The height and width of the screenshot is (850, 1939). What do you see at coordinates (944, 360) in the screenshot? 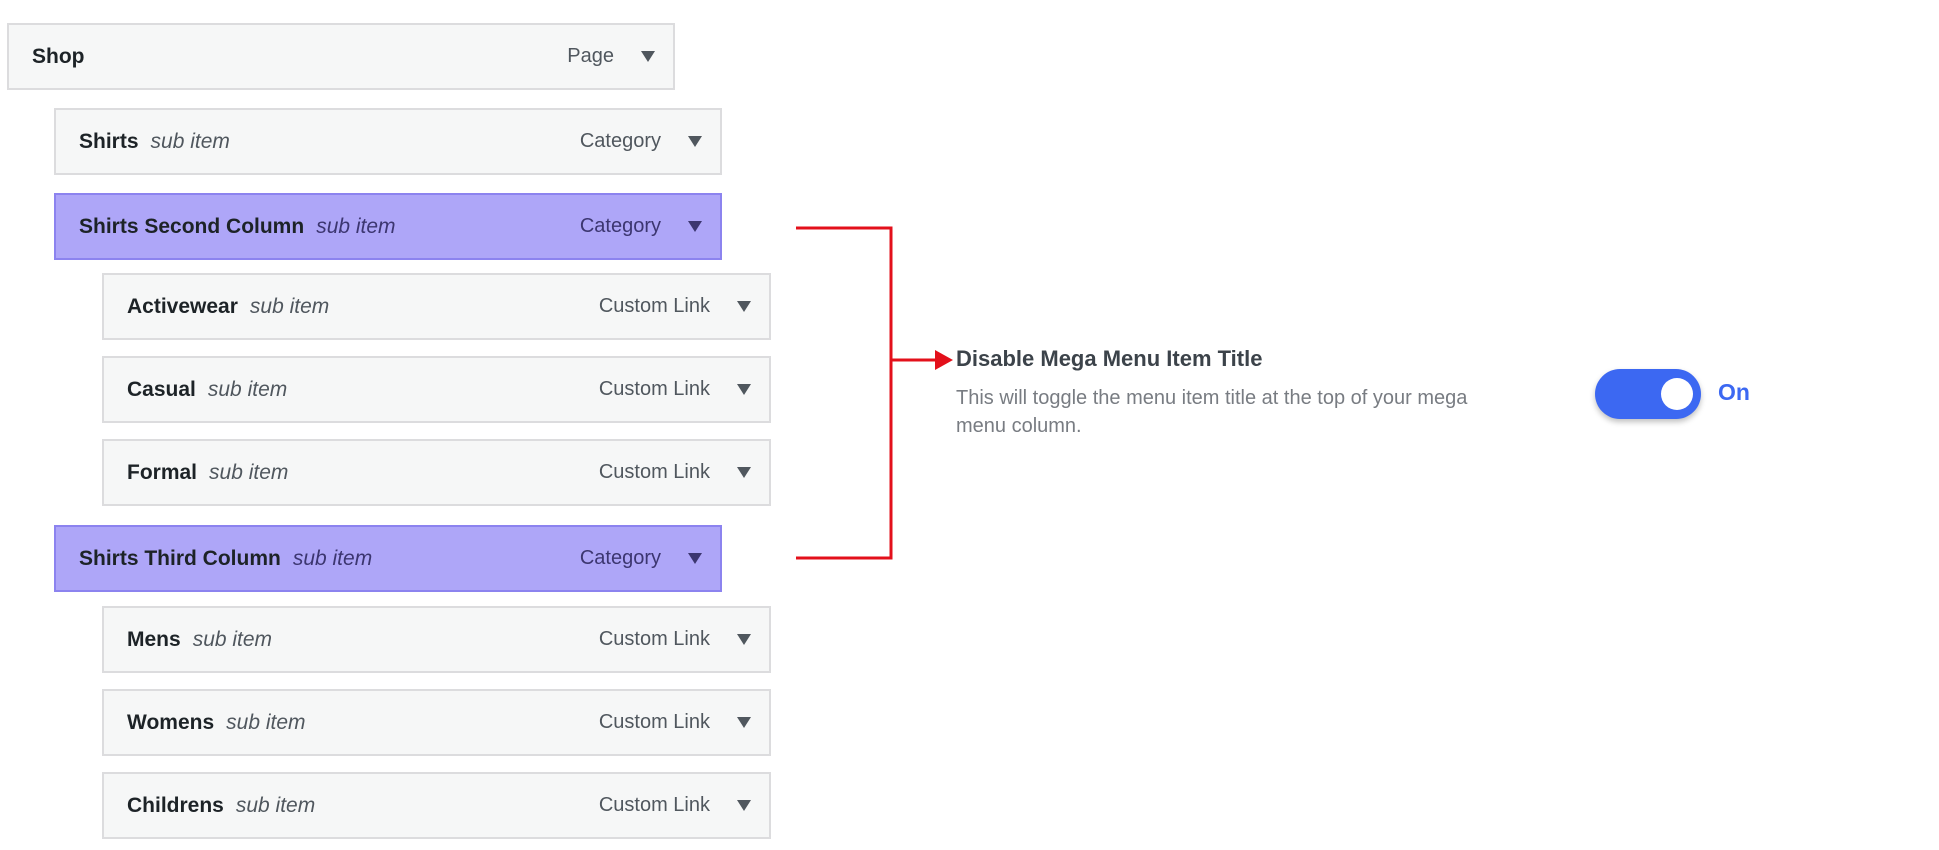
I see `connector-arrowhead` at bounding box center [944, 360].